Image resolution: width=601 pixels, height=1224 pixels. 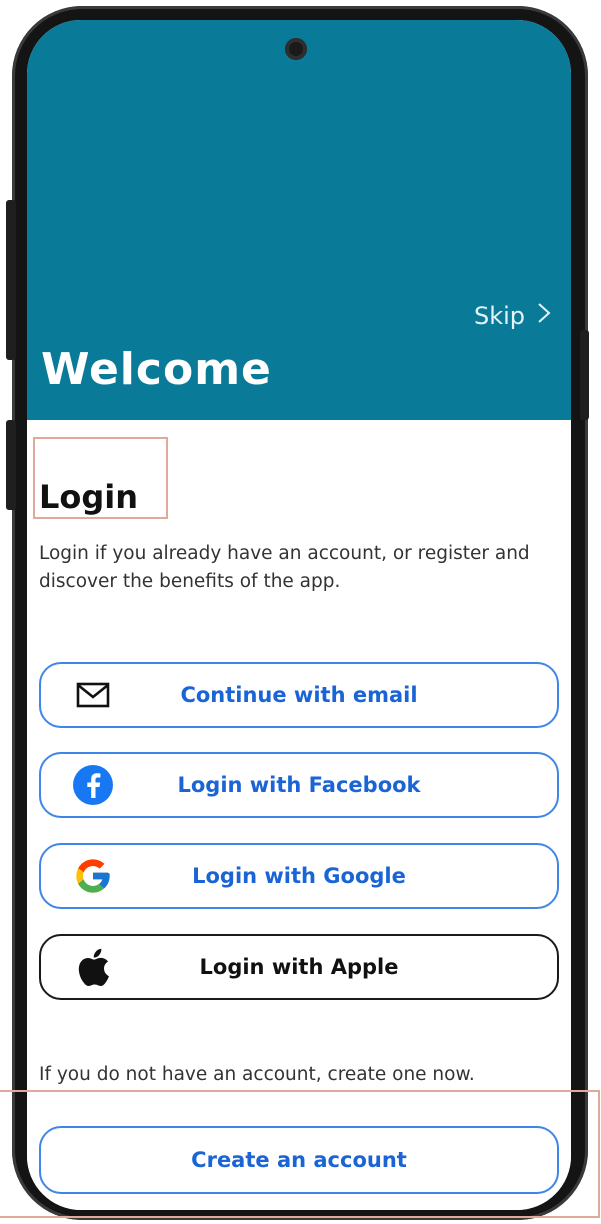 I want to click on skip-button: Skip, so click(x=512, y=316).